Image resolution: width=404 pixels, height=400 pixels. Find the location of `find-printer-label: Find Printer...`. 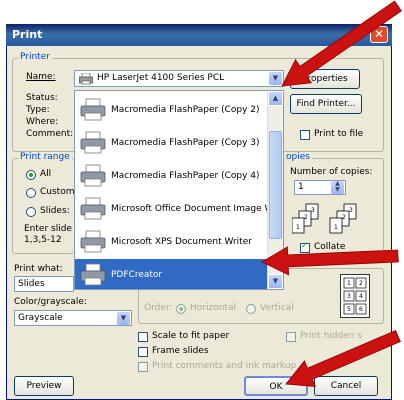

find-printer-label: Find Printer... is located at coordinates (326, 104).